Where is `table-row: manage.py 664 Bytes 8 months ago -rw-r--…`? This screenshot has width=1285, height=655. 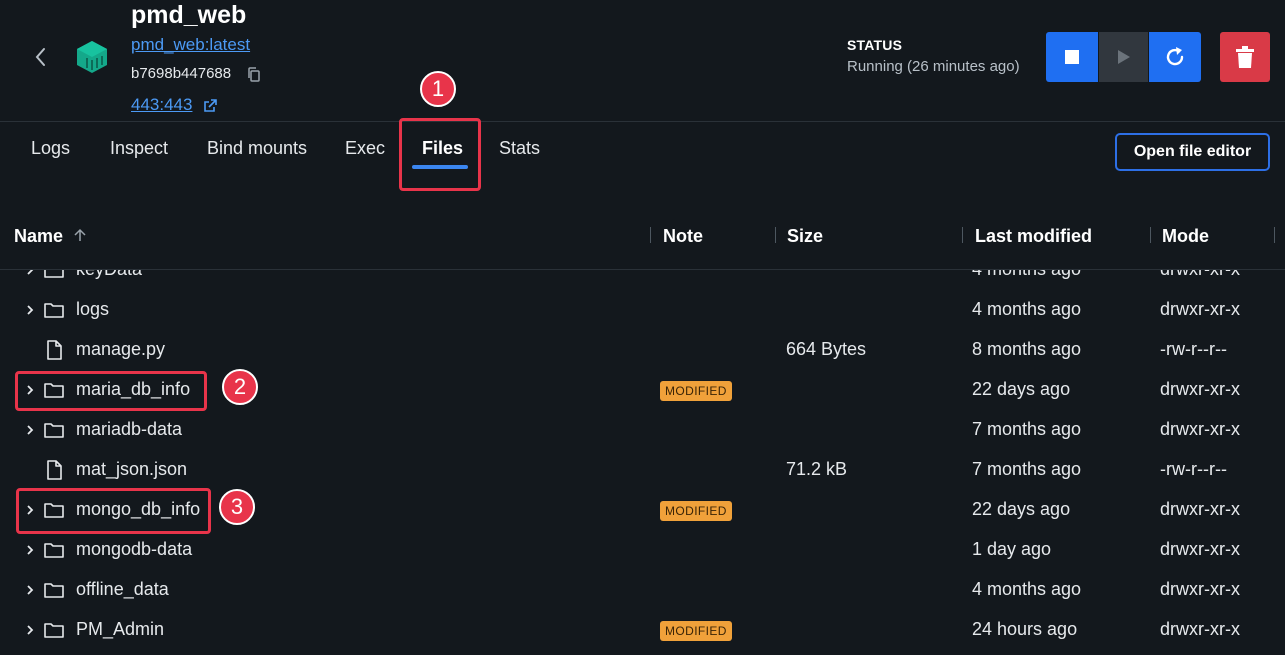
table-row: manage.py 664 Bytes 8 months ago -rw-r--… is located at coordinates (642, 350).